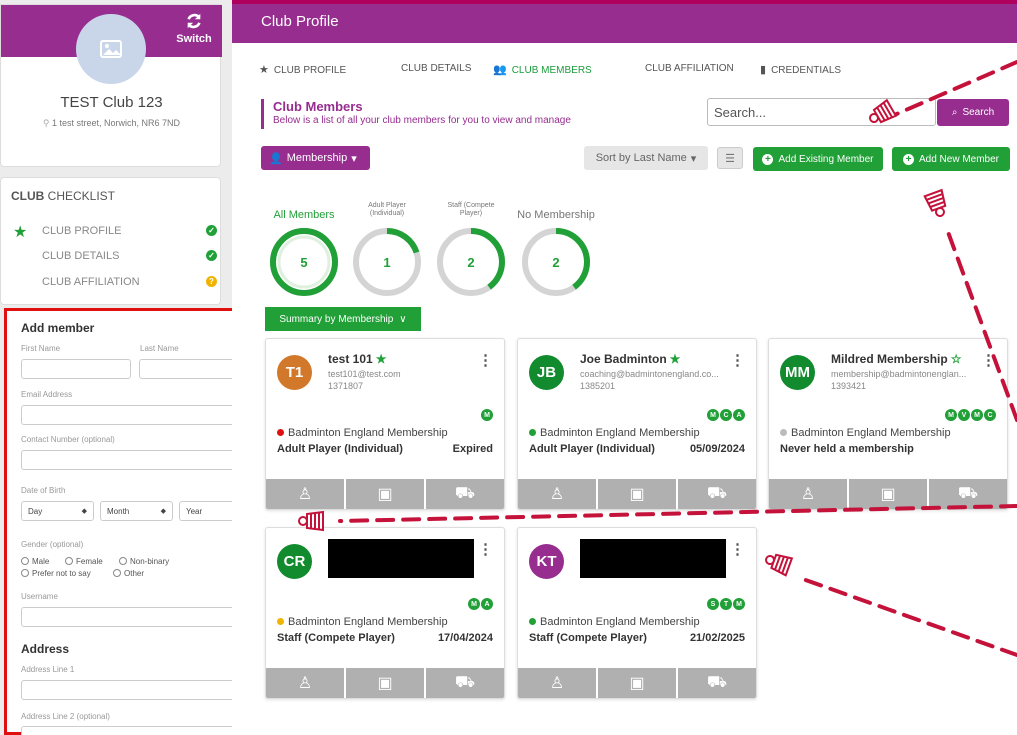 The height and width of the screenshot is (735, 1017). I want to click on member-avatar: CR, so click(294, 561).